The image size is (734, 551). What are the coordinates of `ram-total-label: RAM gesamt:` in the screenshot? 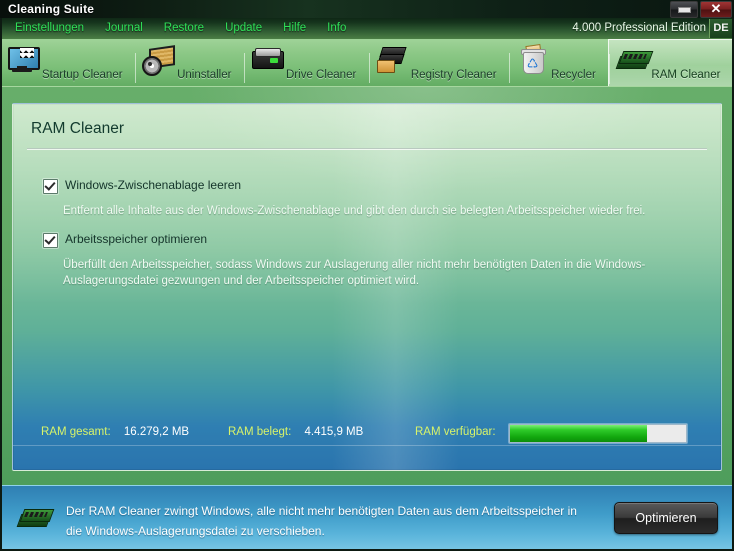 It's located at (76, 432).